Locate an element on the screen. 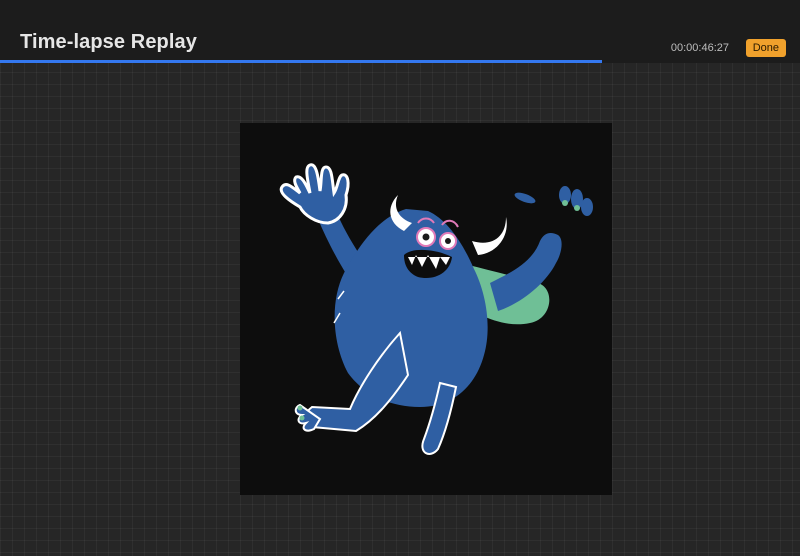 This screenshot has width=800, height=556. monster-left-hand is located at coordinates (314, 194).